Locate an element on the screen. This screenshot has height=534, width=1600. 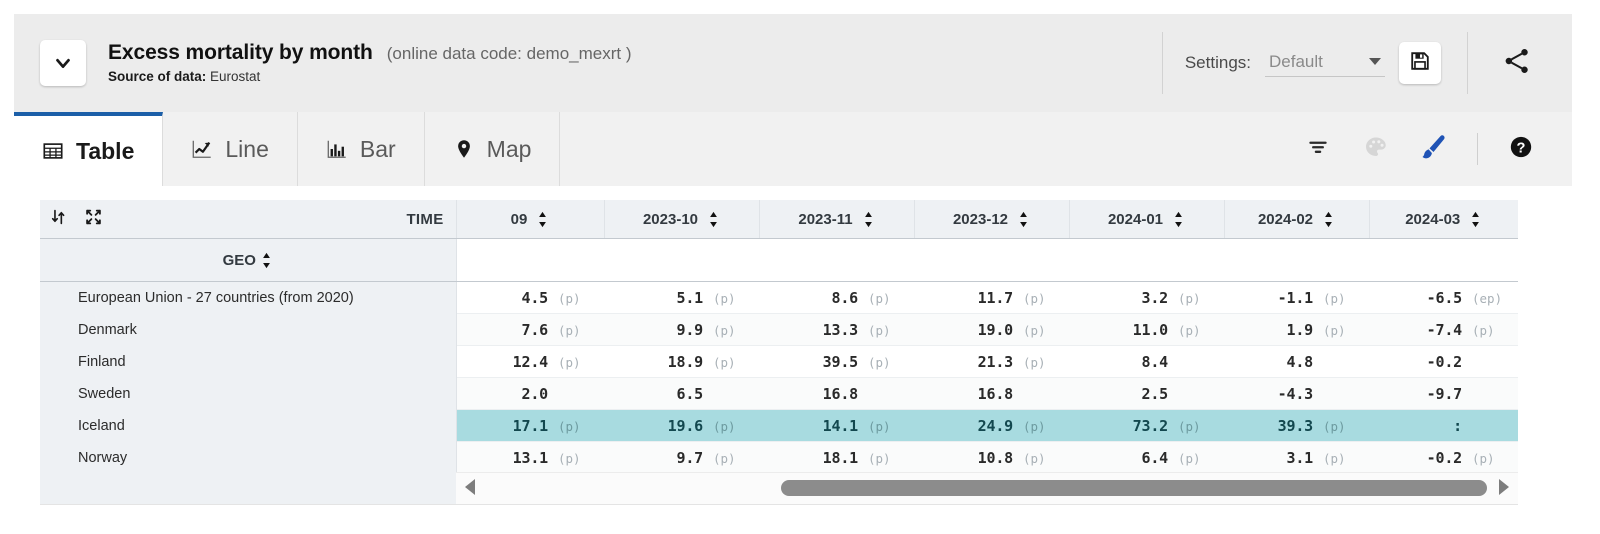
settings-label: Settings: is located at coordinates (1217, 62).